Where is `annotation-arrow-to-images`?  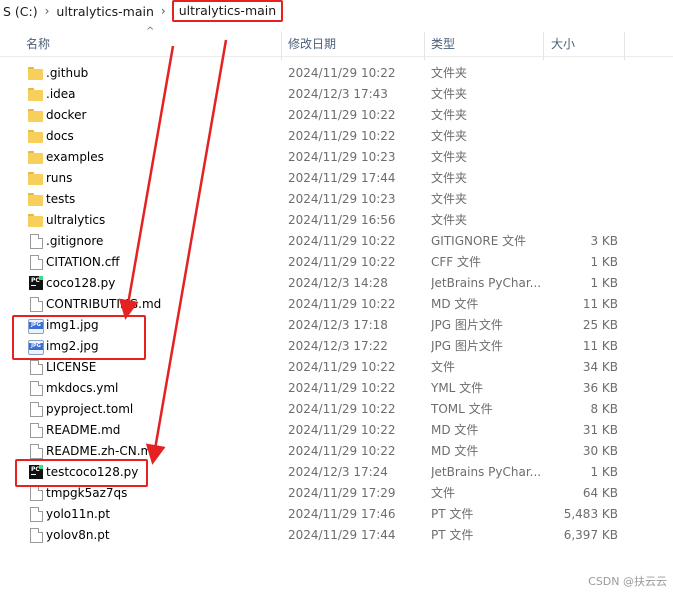
annotation-arrow-to-images is located at coordinates (146, 182).